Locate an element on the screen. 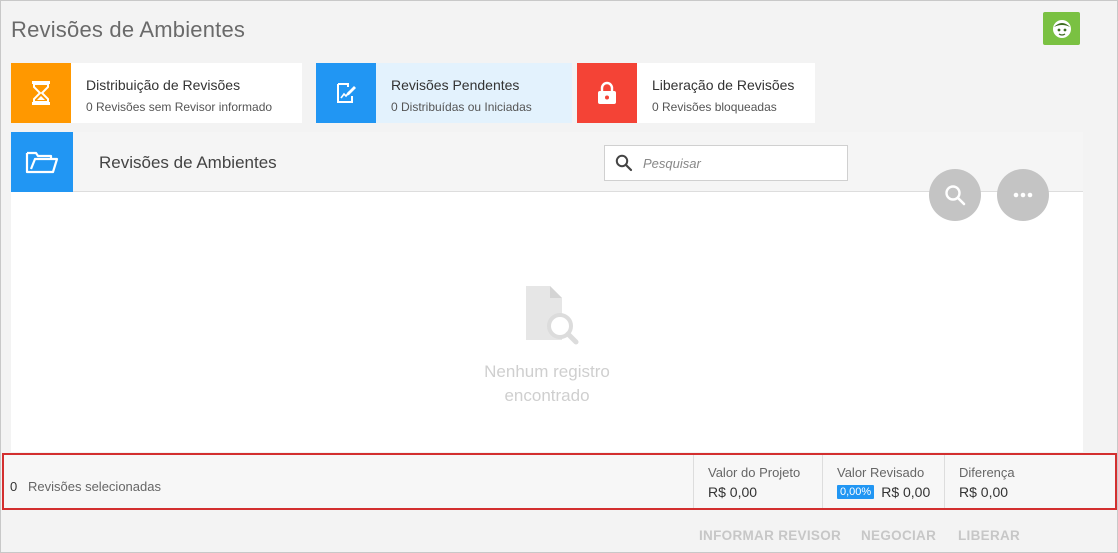  valor-projeto: Valor do Projeto R$ 0,00 is located at coordinates (757, 481).